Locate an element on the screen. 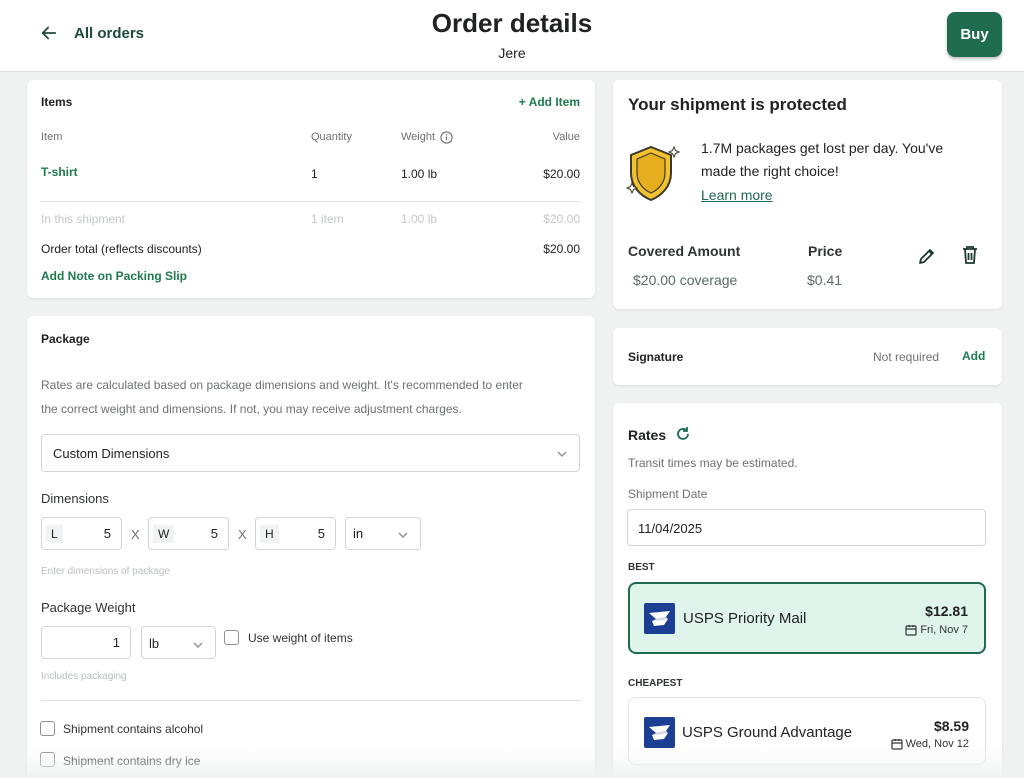 This screenshot has width=1024, height=778. add-packing-note-link: Add Note on Packing Slip is located at coordinates (114, 276).